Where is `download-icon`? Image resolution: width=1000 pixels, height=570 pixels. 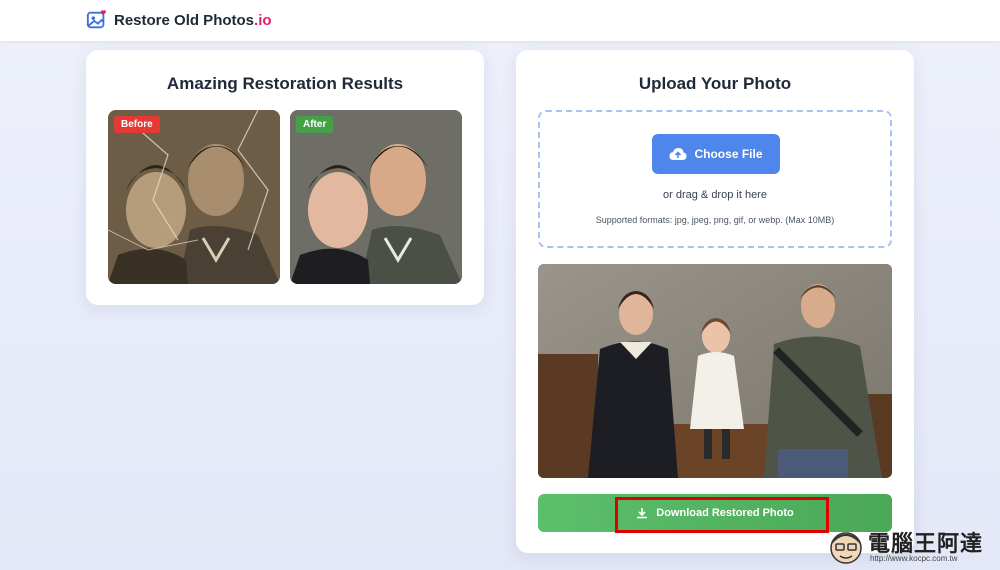
download-icon is located at coordinates (642, 513).